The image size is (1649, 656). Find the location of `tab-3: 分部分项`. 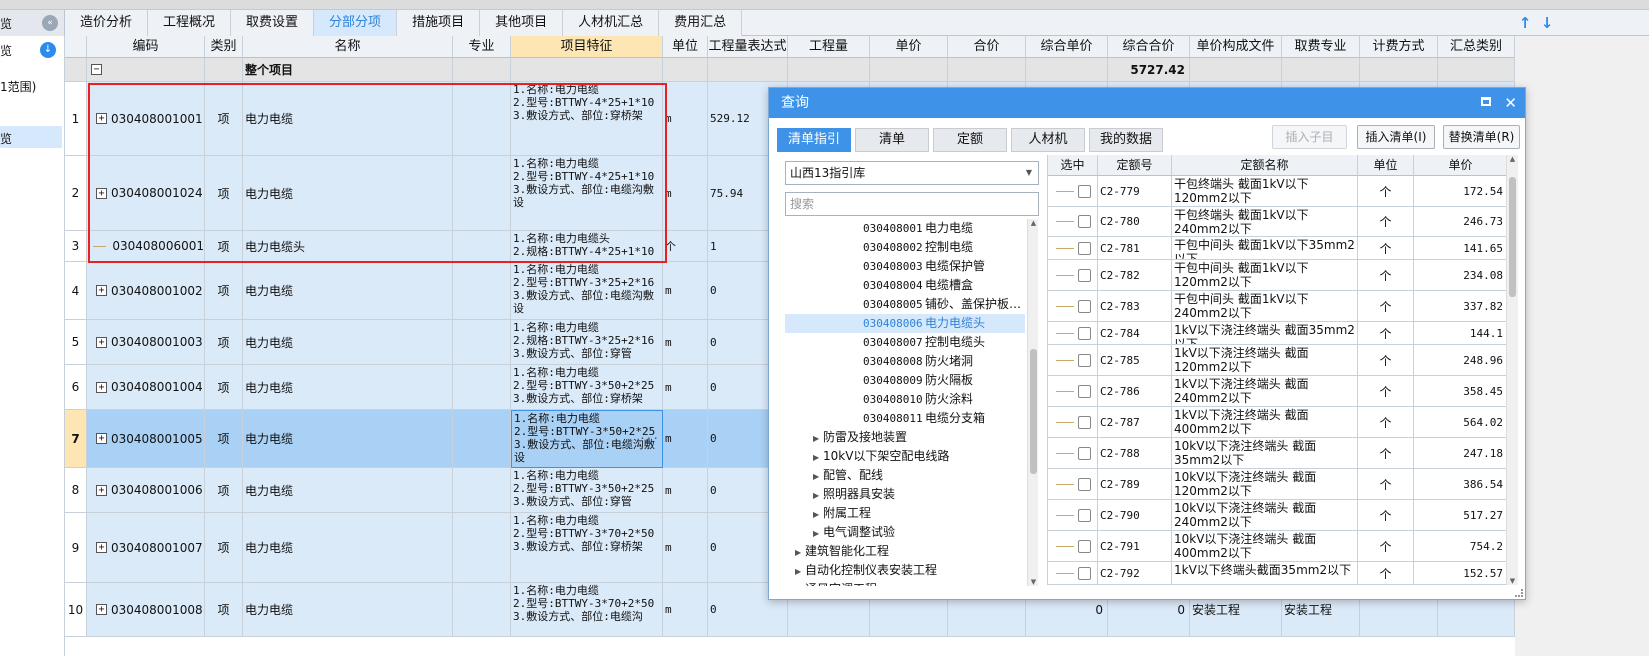

tab-3: 分部分项 is located at coordinates (356, 23).